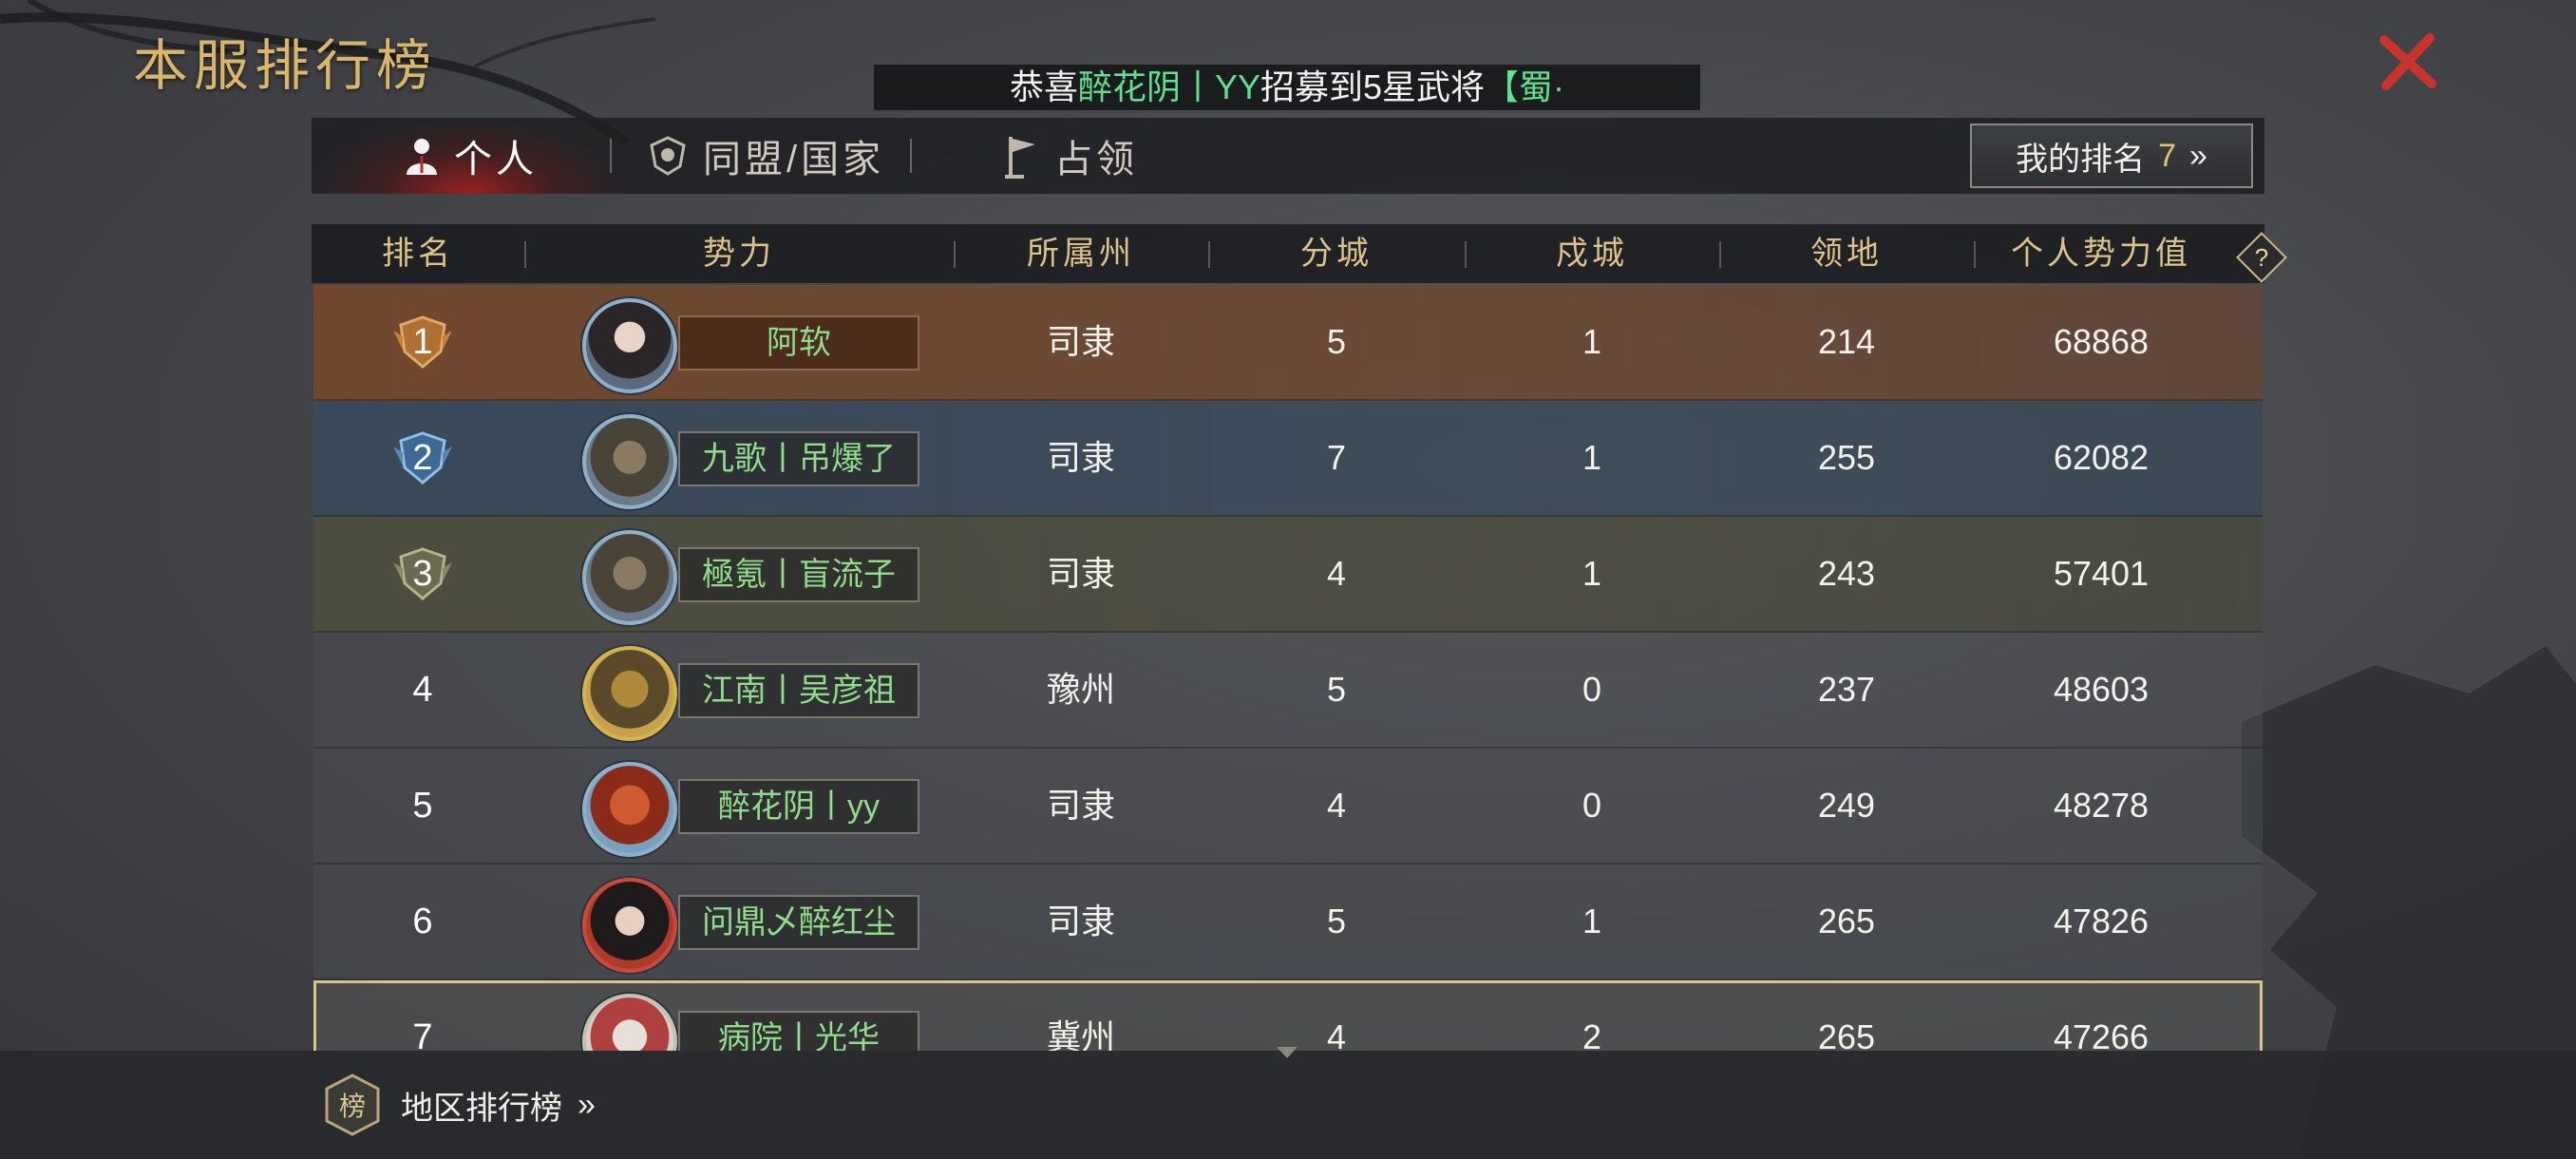  Describe the element at coordinates (1592, 1034) in the screenshot. I see `garrison-cell: 2` at that location.